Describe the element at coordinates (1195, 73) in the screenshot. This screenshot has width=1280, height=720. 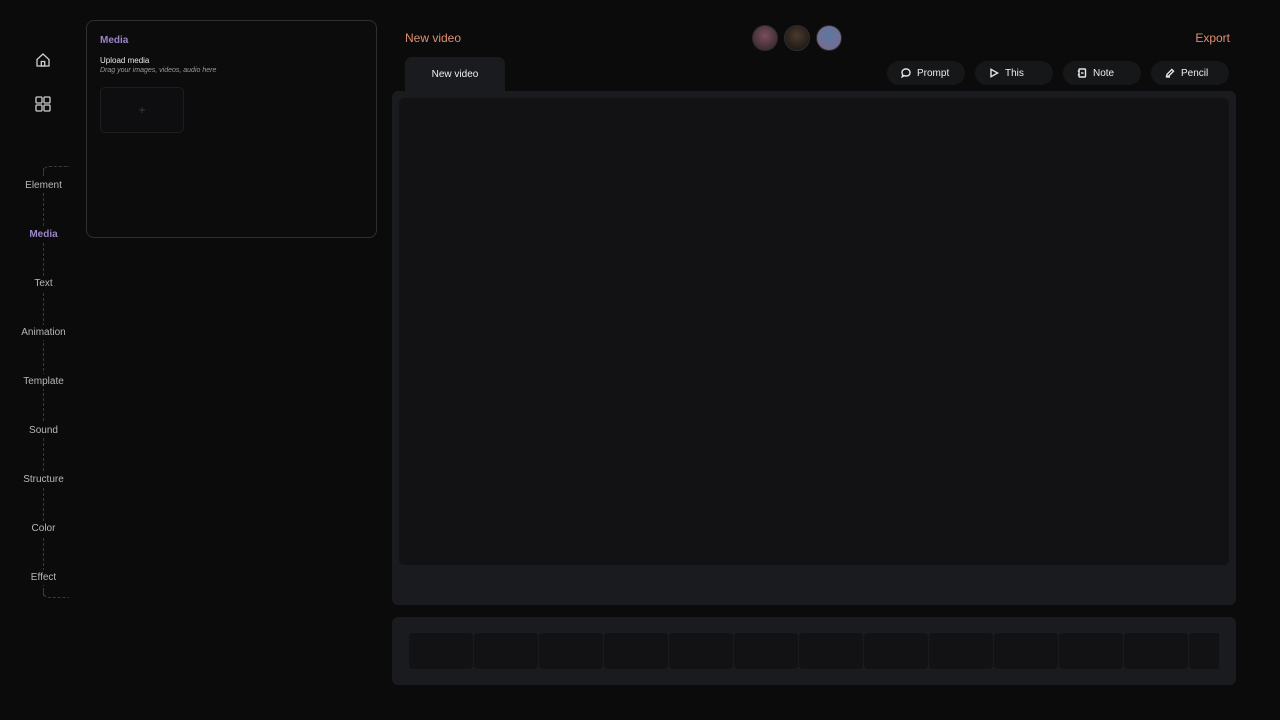
I see `pencil-button-label: Pencil` at that location.